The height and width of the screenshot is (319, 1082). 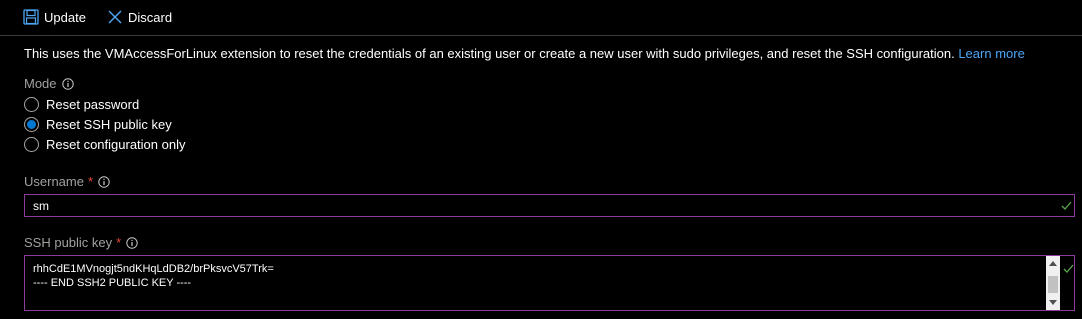 What do you see at coordinates (115, 17) in the screenshot?
I see `close-icon` at bounding box center [115, 17].